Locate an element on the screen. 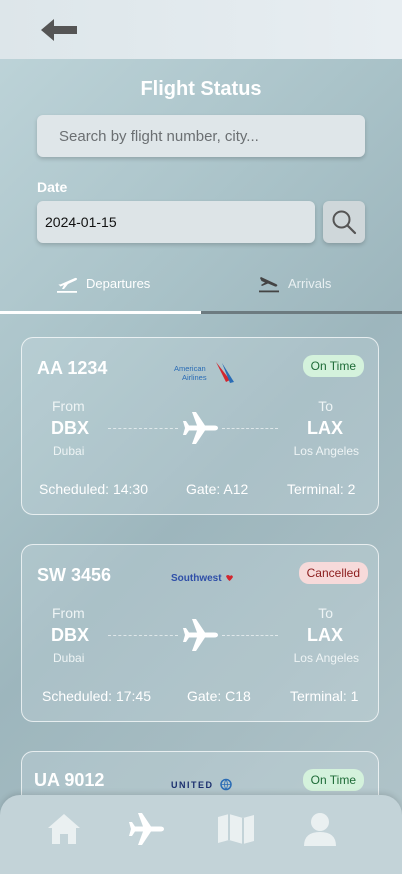  status-badge: Cancelled is located at coordinates (333, 573).